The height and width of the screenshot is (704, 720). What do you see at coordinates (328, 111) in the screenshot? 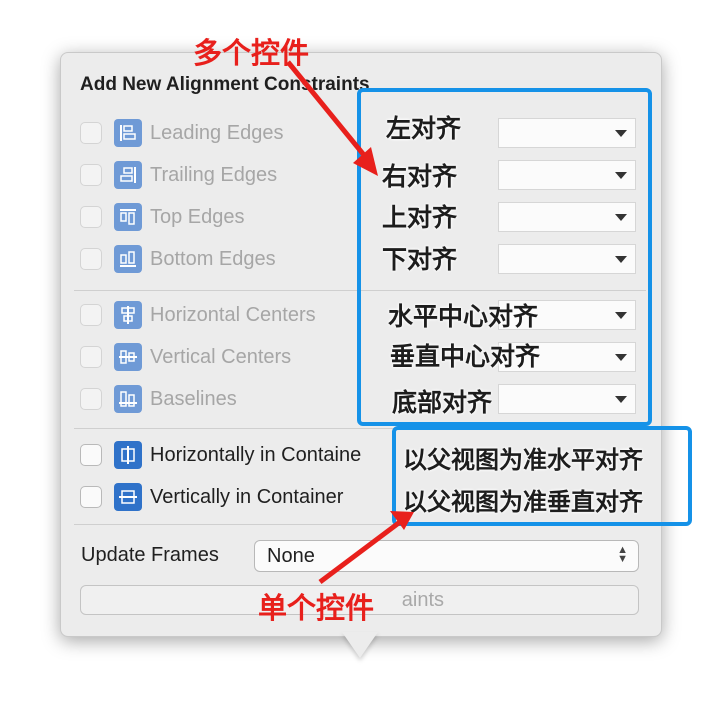
I see `multi-arrow-line` at bounding box center [328, 111].